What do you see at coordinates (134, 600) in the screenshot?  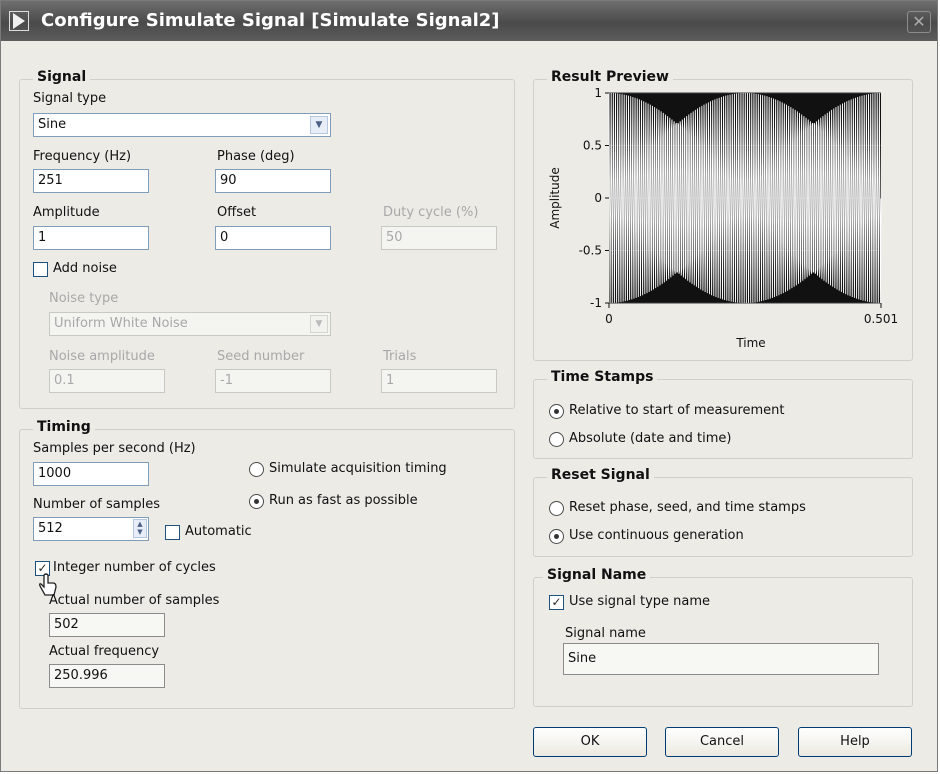 I see `actual-samples-label: Actual number of samples` at bounding box center [134, 600].